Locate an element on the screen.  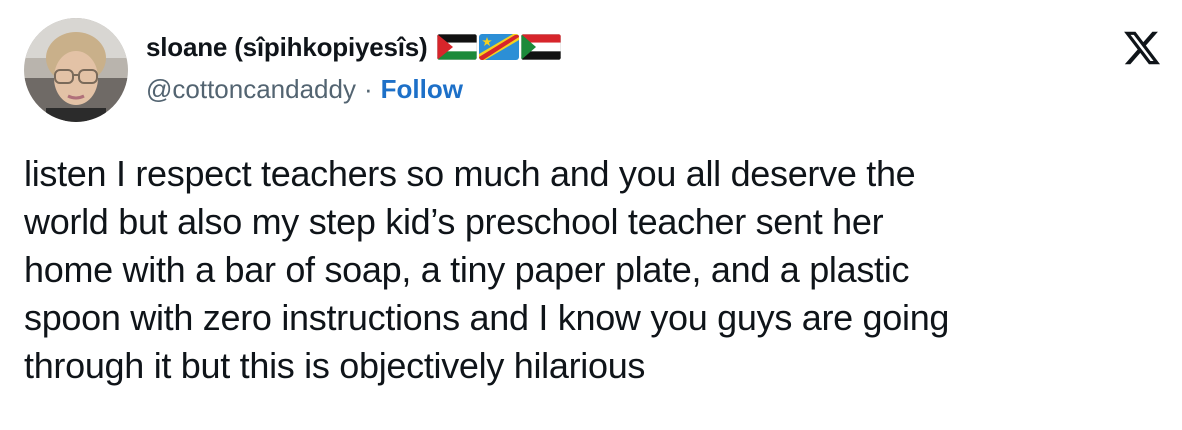
flag-emojis is located at coordinates (498, 47).